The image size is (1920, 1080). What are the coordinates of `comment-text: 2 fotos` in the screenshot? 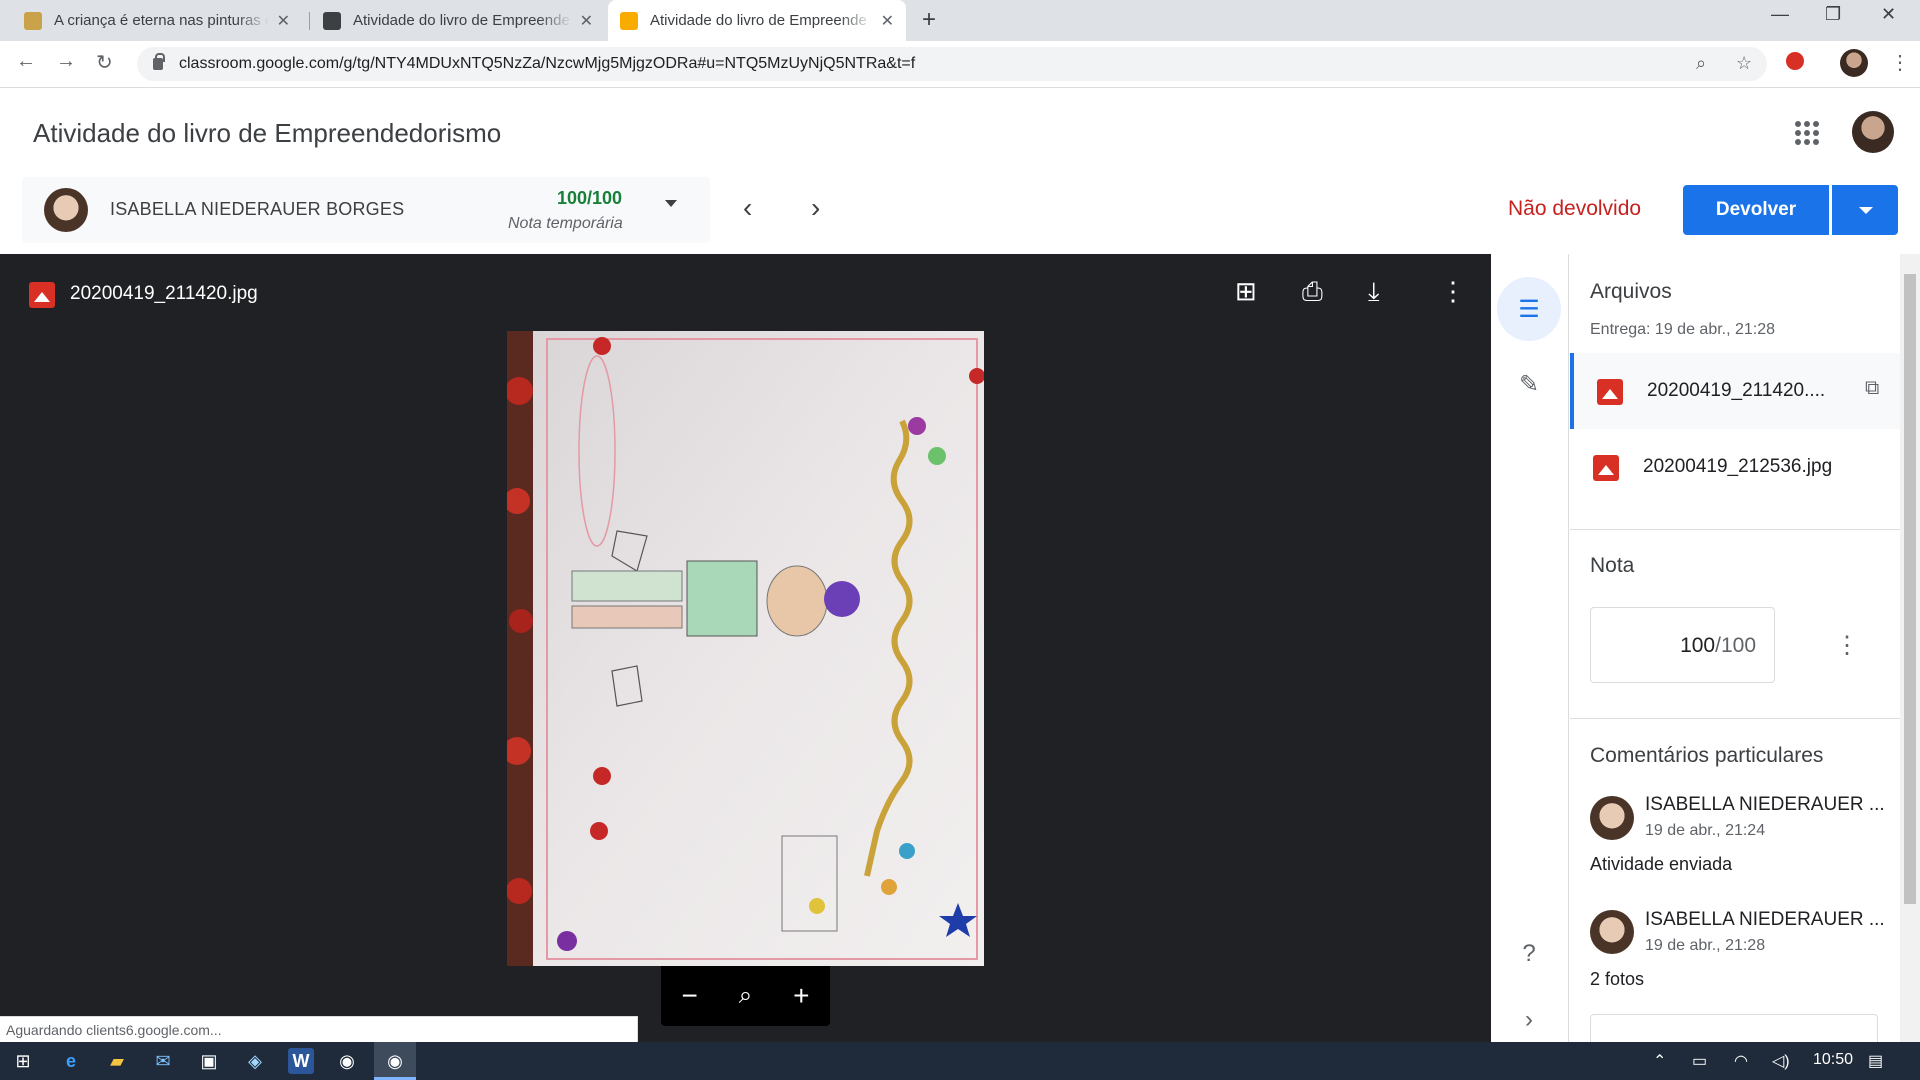 It's located at (1617, 979).